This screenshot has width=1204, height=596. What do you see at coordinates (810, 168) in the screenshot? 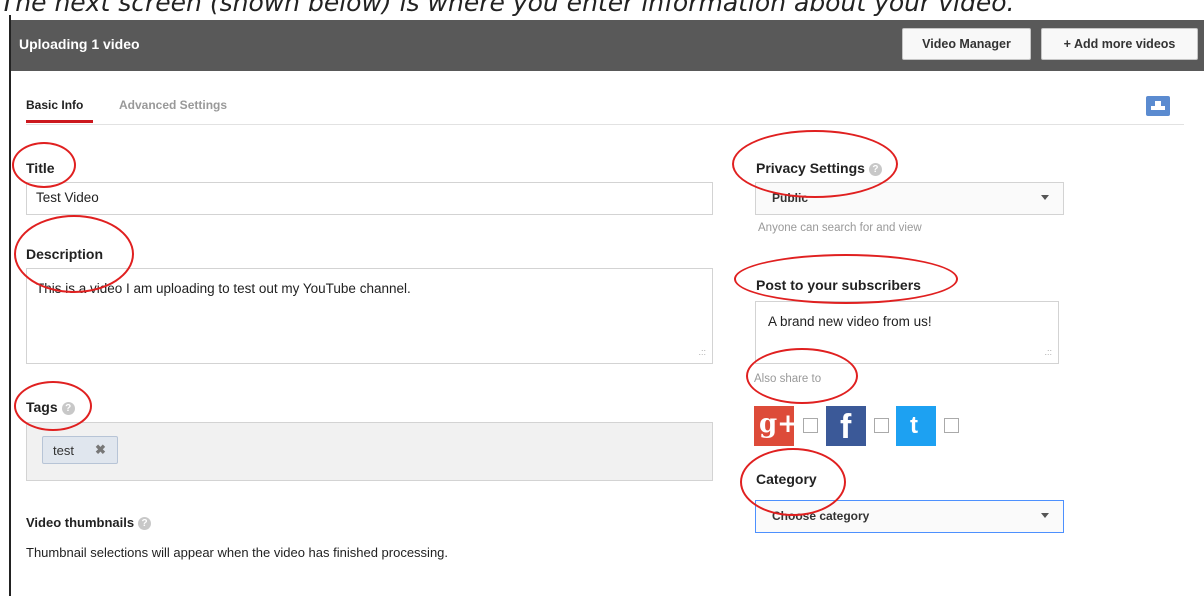
I see `privacy-label-text: Privacy Settings` at bounding box center [810, 168].